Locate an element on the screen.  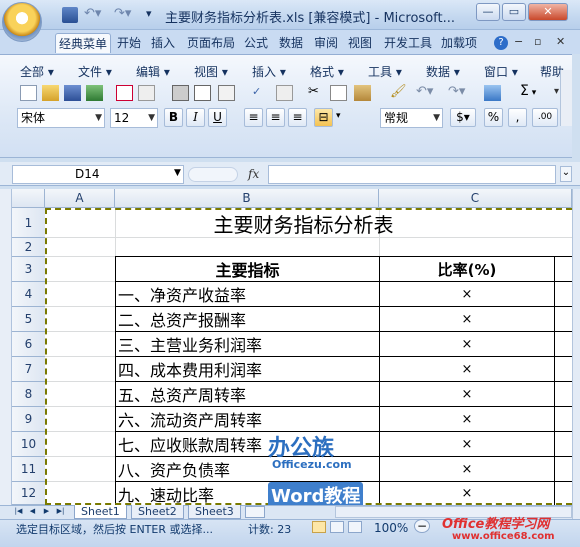
sheet-title: 主要财务指标分析表 is located at coordinates (343, 223).